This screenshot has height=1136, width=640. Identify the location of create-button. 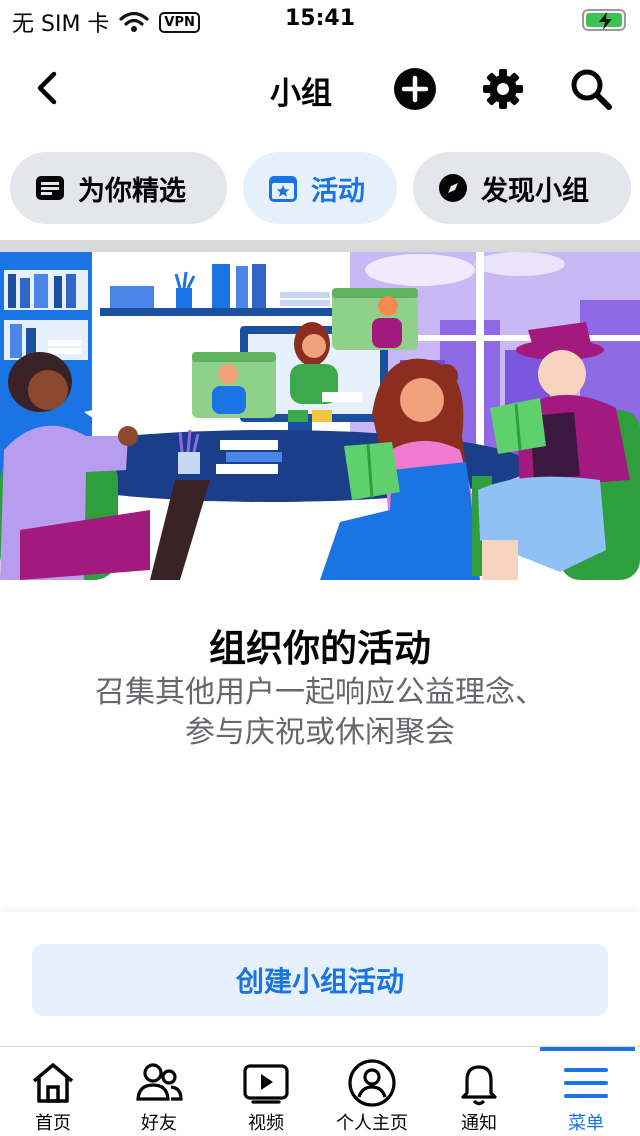
(415, 89).